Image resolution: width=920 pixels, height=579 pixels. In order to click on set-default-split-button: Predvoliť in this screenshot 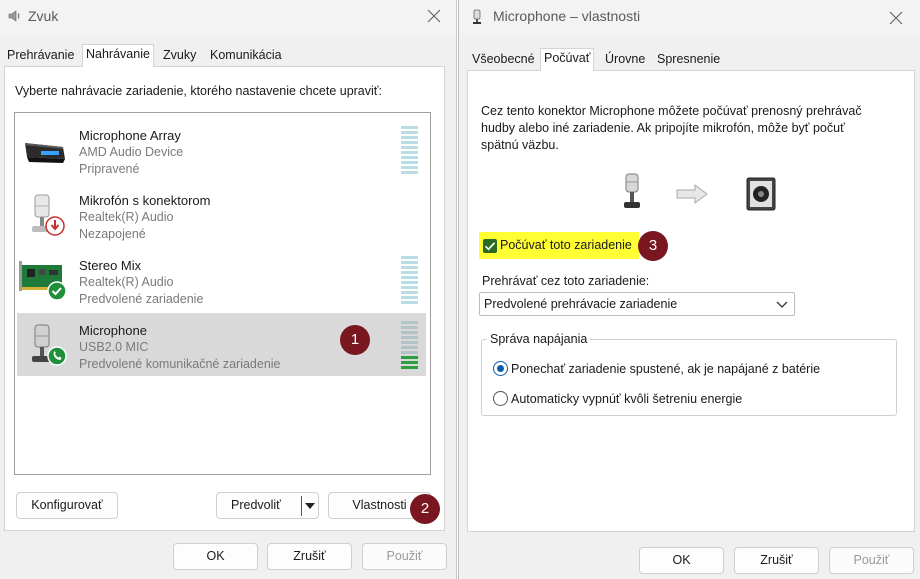, I will do `click(267, 505)`.